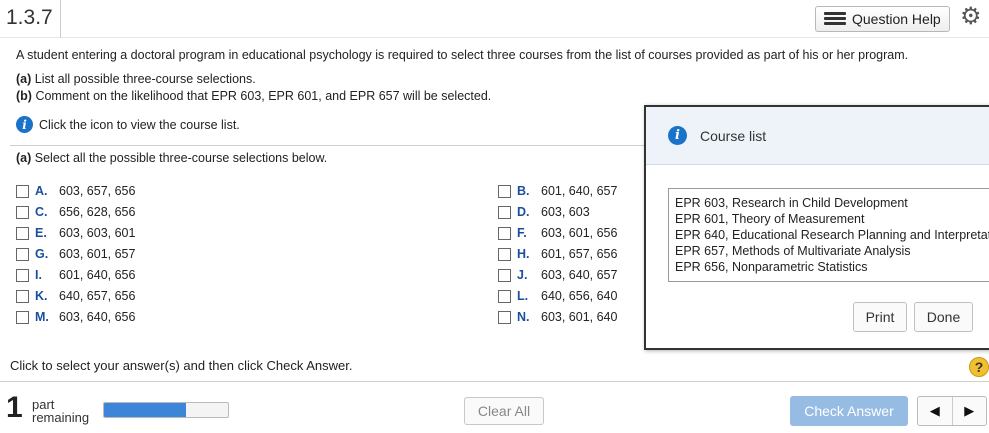  What do you see at coordinates (97, 275) in the screenshot?
I see `option-text: 601, 640, 656` at bounding box center [97, 275].